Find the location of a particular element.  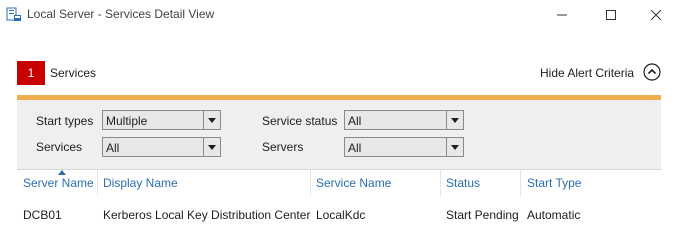

column-header-start-type: Start Type is located at coordinates (554, 183).